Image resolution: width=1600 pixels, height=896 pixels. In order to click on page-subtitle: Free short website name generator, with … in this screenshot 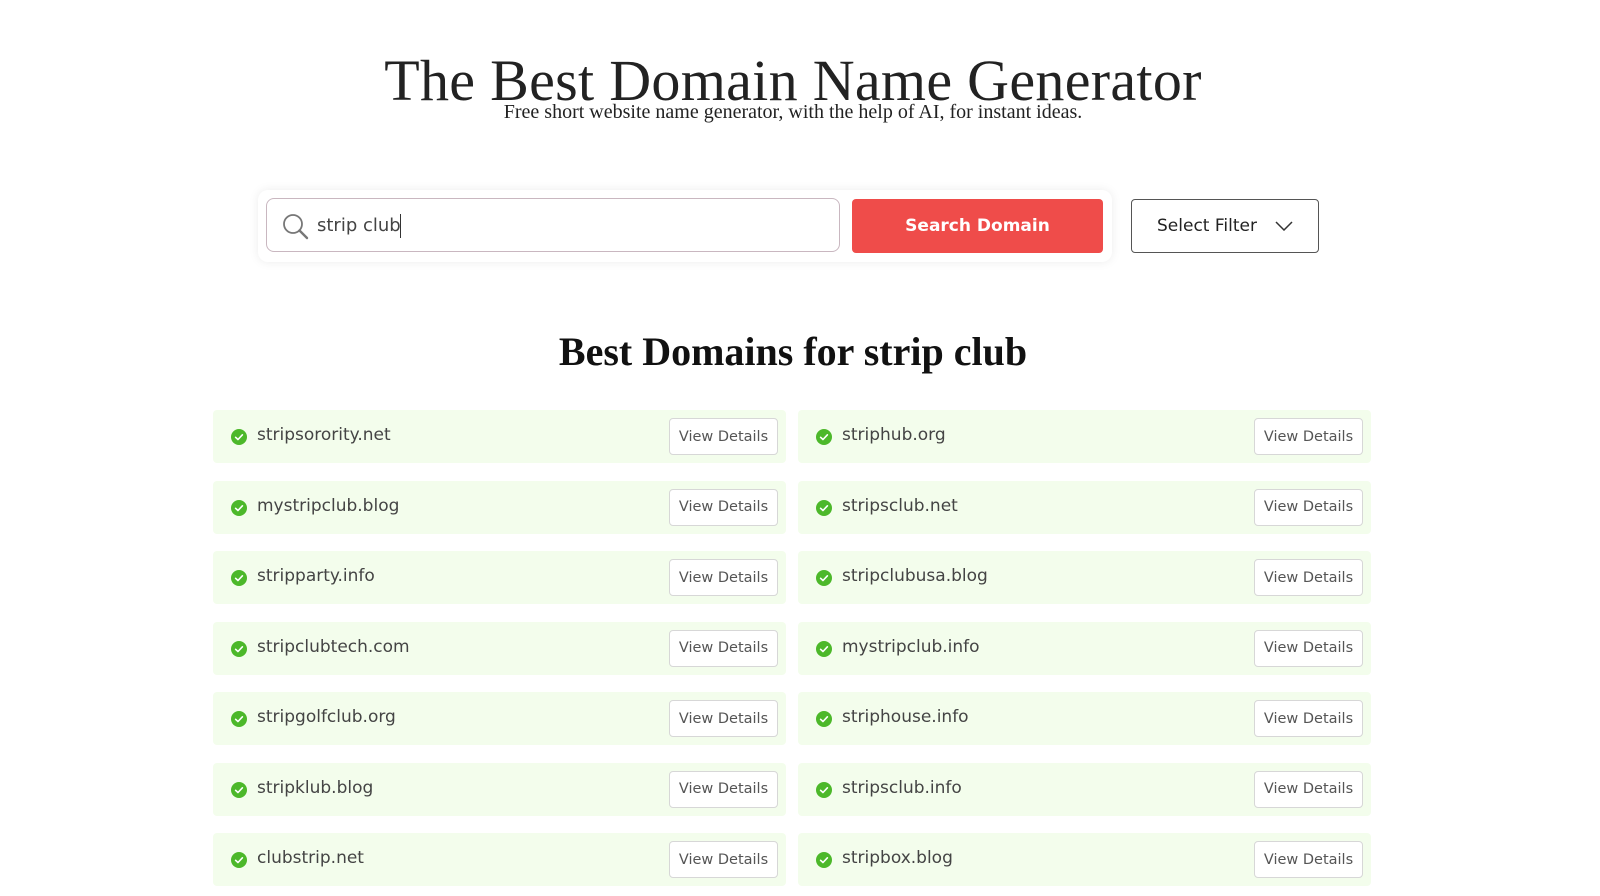, I will do `click(793, 112)`.